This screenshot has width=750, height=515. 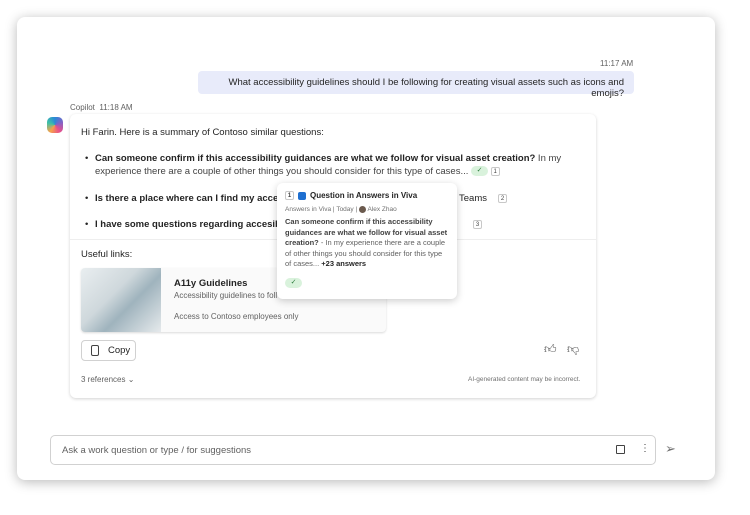 What do you see at coordinates (550, 349) in the screenshot?
I see `thumbs-up-icon: 👍︎` at bounding box center [550, 349].